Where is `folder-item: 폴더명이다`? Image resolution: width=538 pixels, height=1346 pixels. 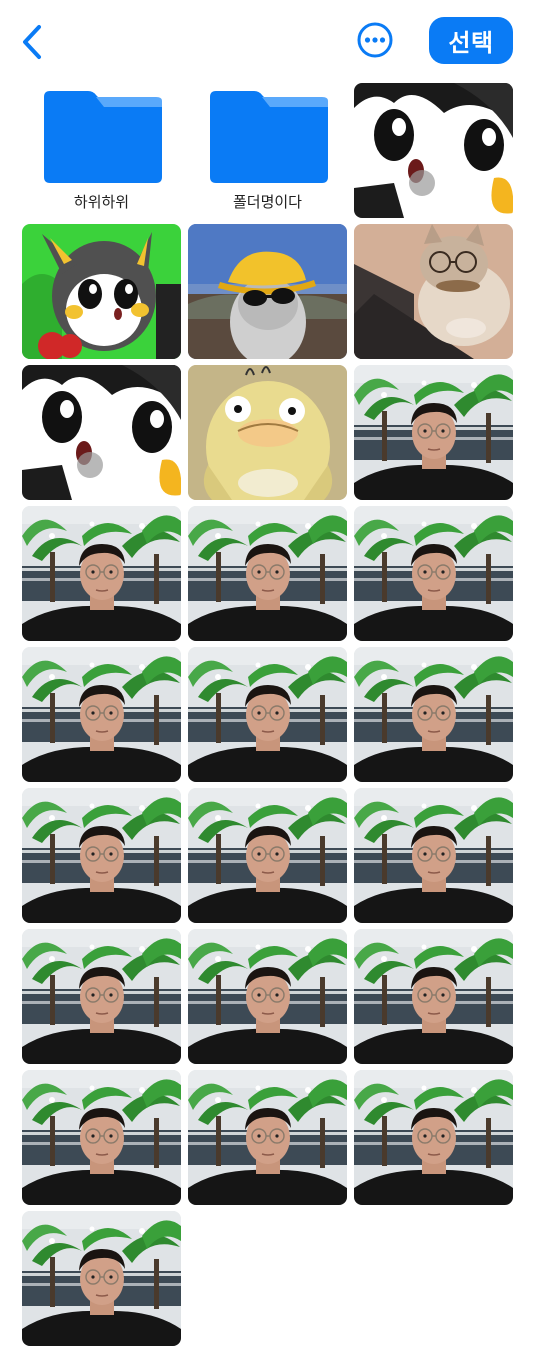 folder-item: 폴더명이다 is located at coordinates (267, 150).